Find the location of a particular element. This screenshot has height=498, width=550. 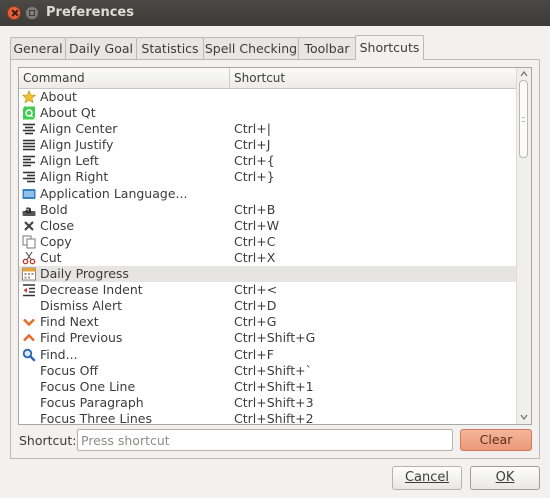

command-cell: About is located at coordinates (58, 96).